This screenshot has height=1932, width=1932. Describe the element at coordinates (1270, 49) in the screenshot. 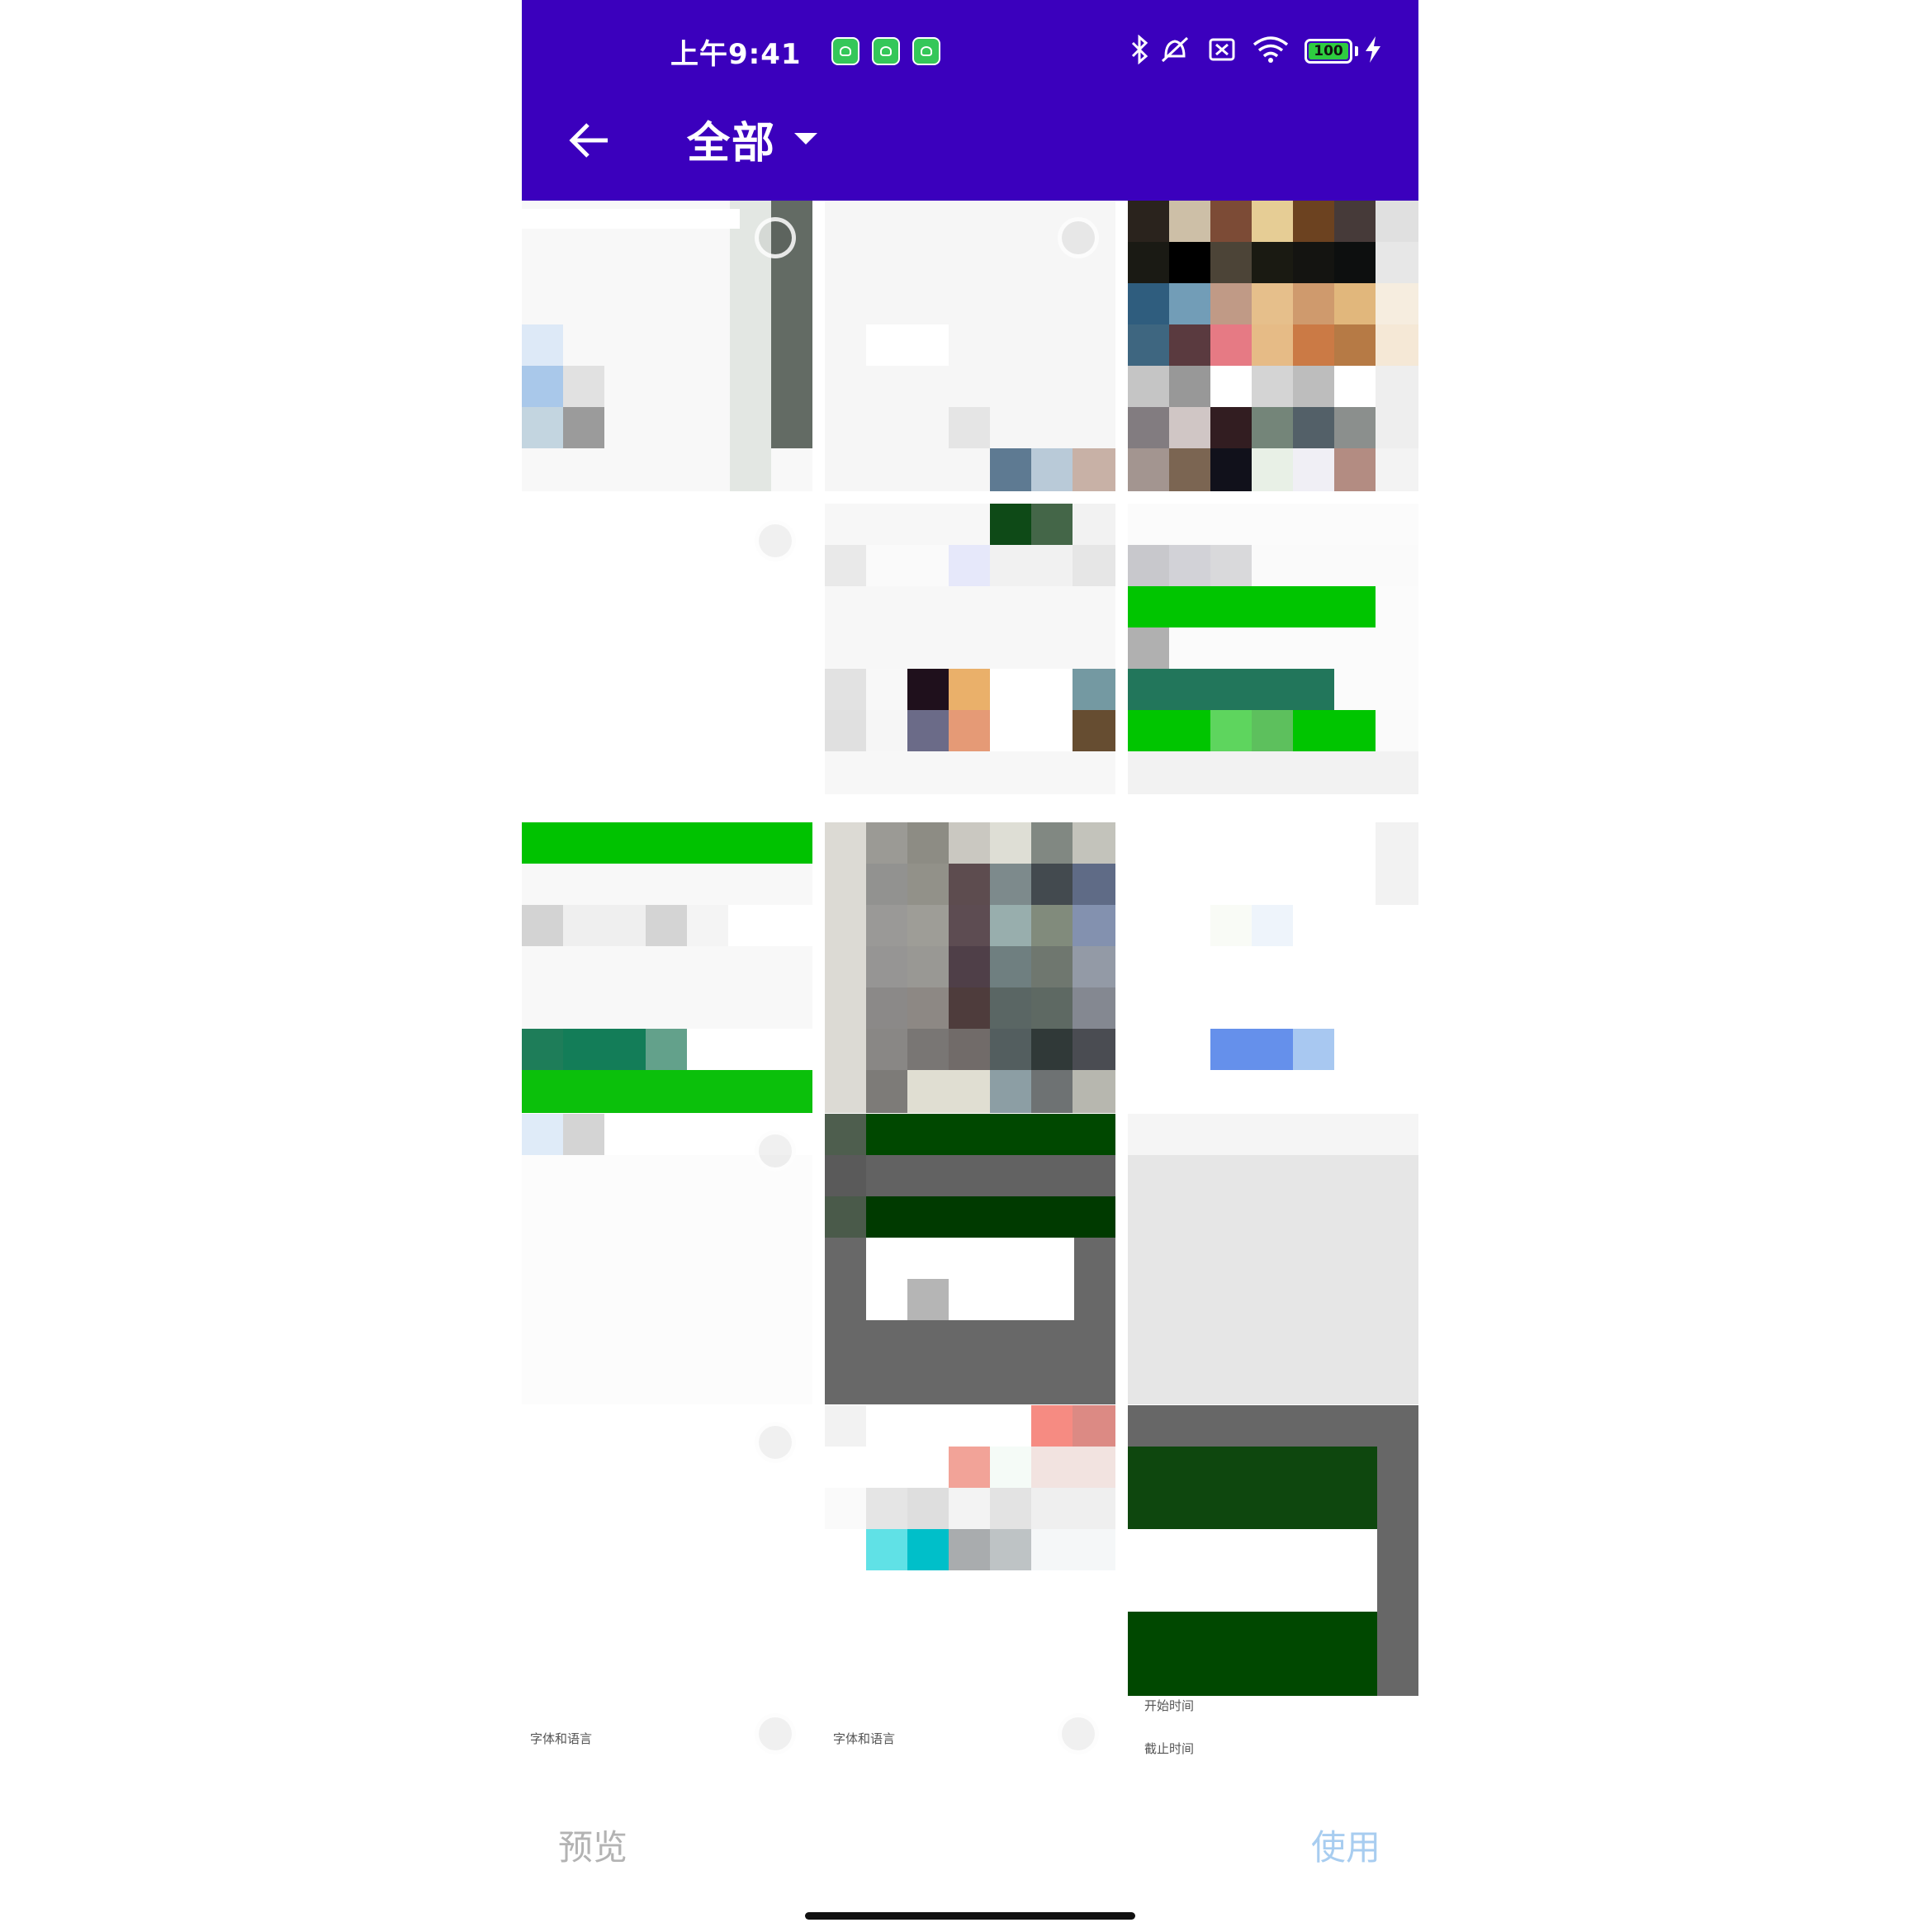

I see `wifi-icon` at that location.